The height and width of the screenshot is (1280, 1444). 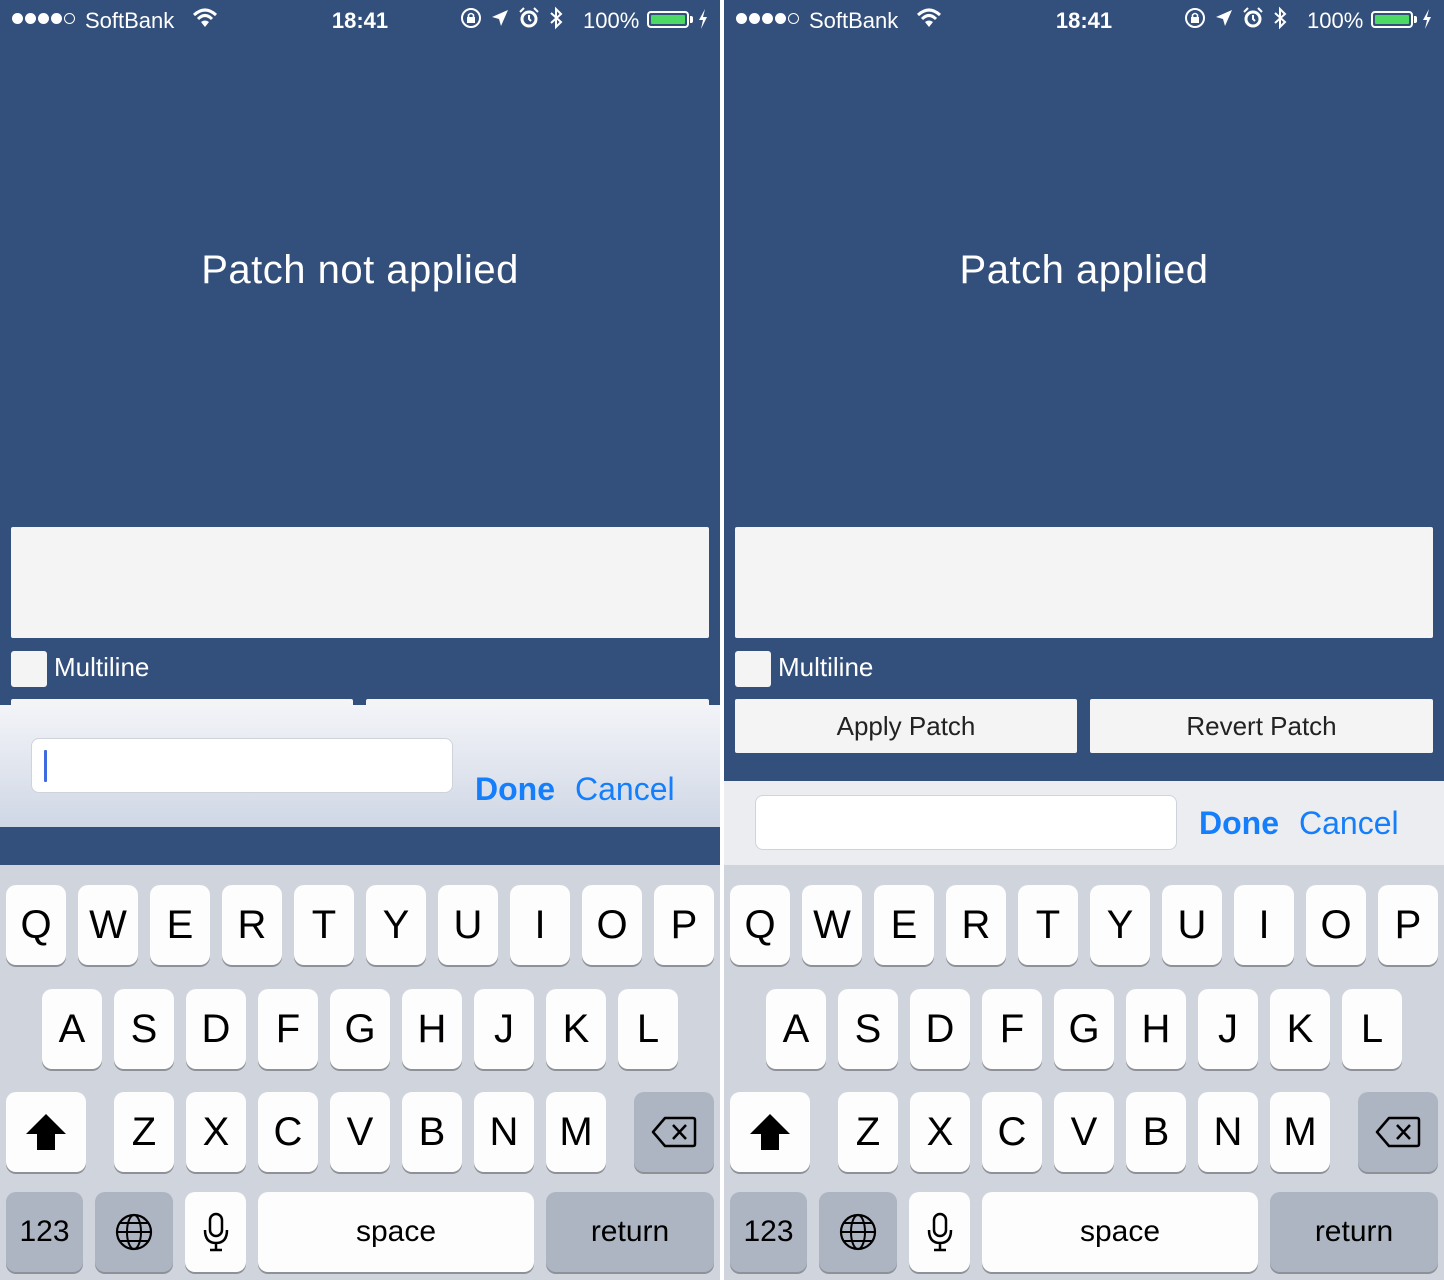 What do you see at coordinates (1280, 21) in the screenshot?
I see `bluetooth-icon` at bounding box center [1280, 21].